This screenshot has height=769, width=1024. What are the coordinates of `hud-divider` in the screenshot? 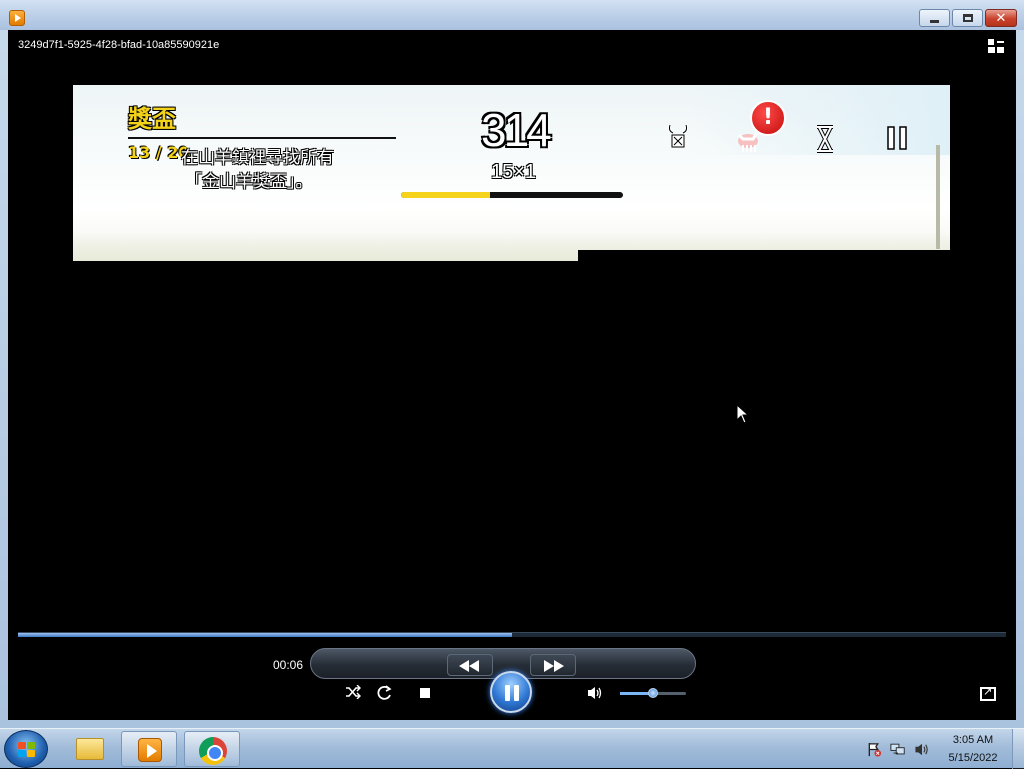 It's located at (262, 138).